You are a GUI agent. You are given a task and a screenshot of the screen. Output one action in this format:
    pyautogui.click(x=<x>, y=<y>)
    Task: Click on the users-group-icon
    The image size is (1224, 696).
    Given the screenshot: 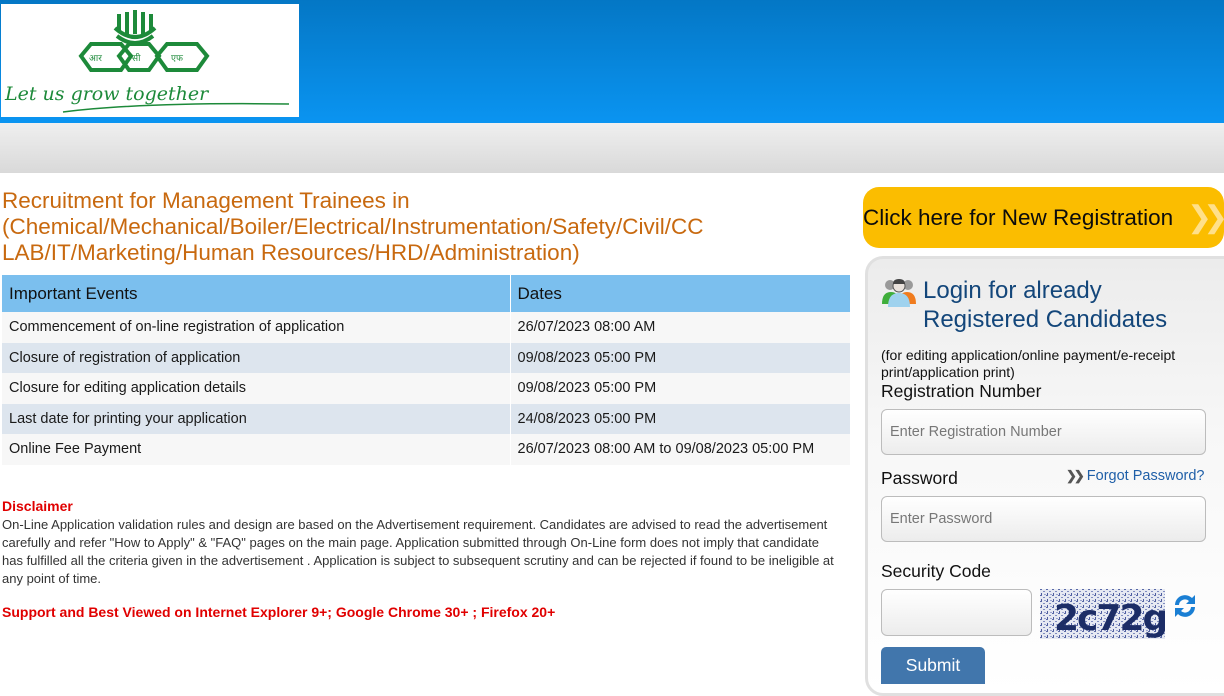 What is the action you would take?
    pyautogui.click(x=899, y=293)
    